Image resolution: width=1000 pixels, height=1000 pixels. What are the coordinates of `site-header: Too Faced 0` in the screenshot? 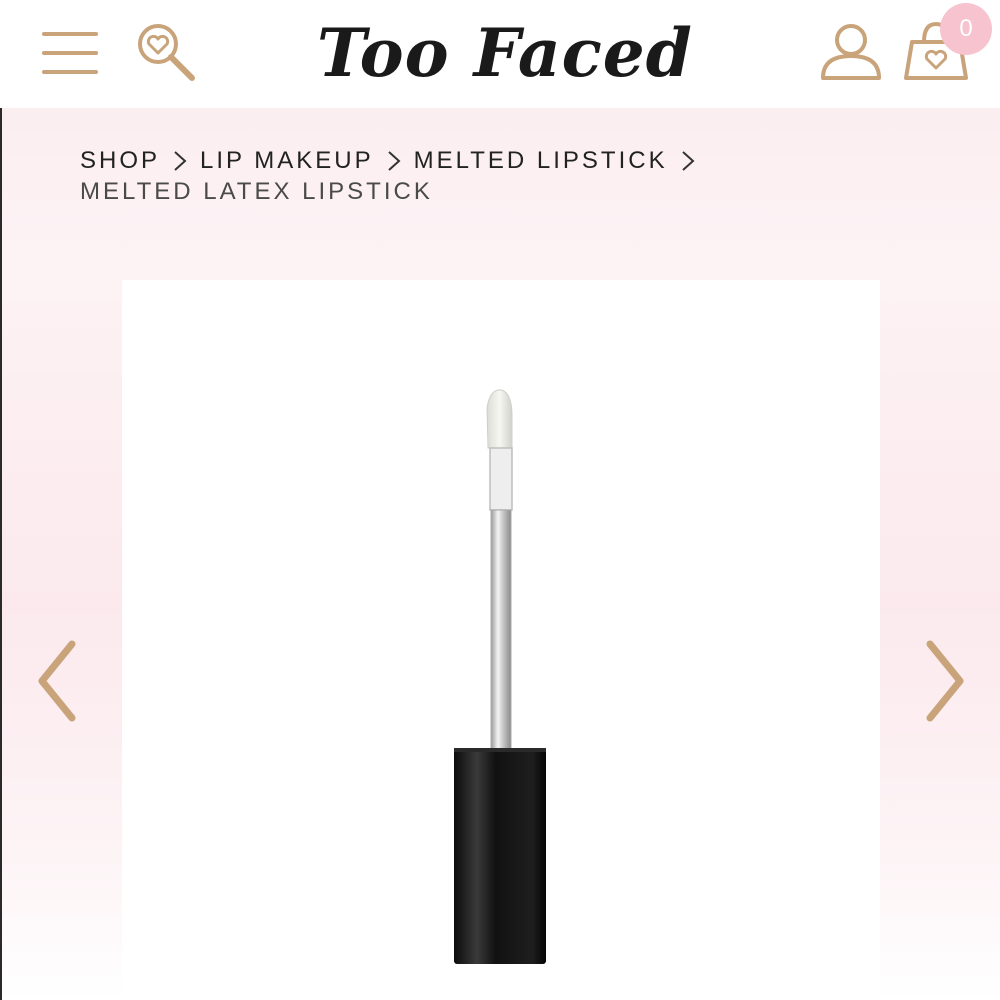 It's located at (500, 54).